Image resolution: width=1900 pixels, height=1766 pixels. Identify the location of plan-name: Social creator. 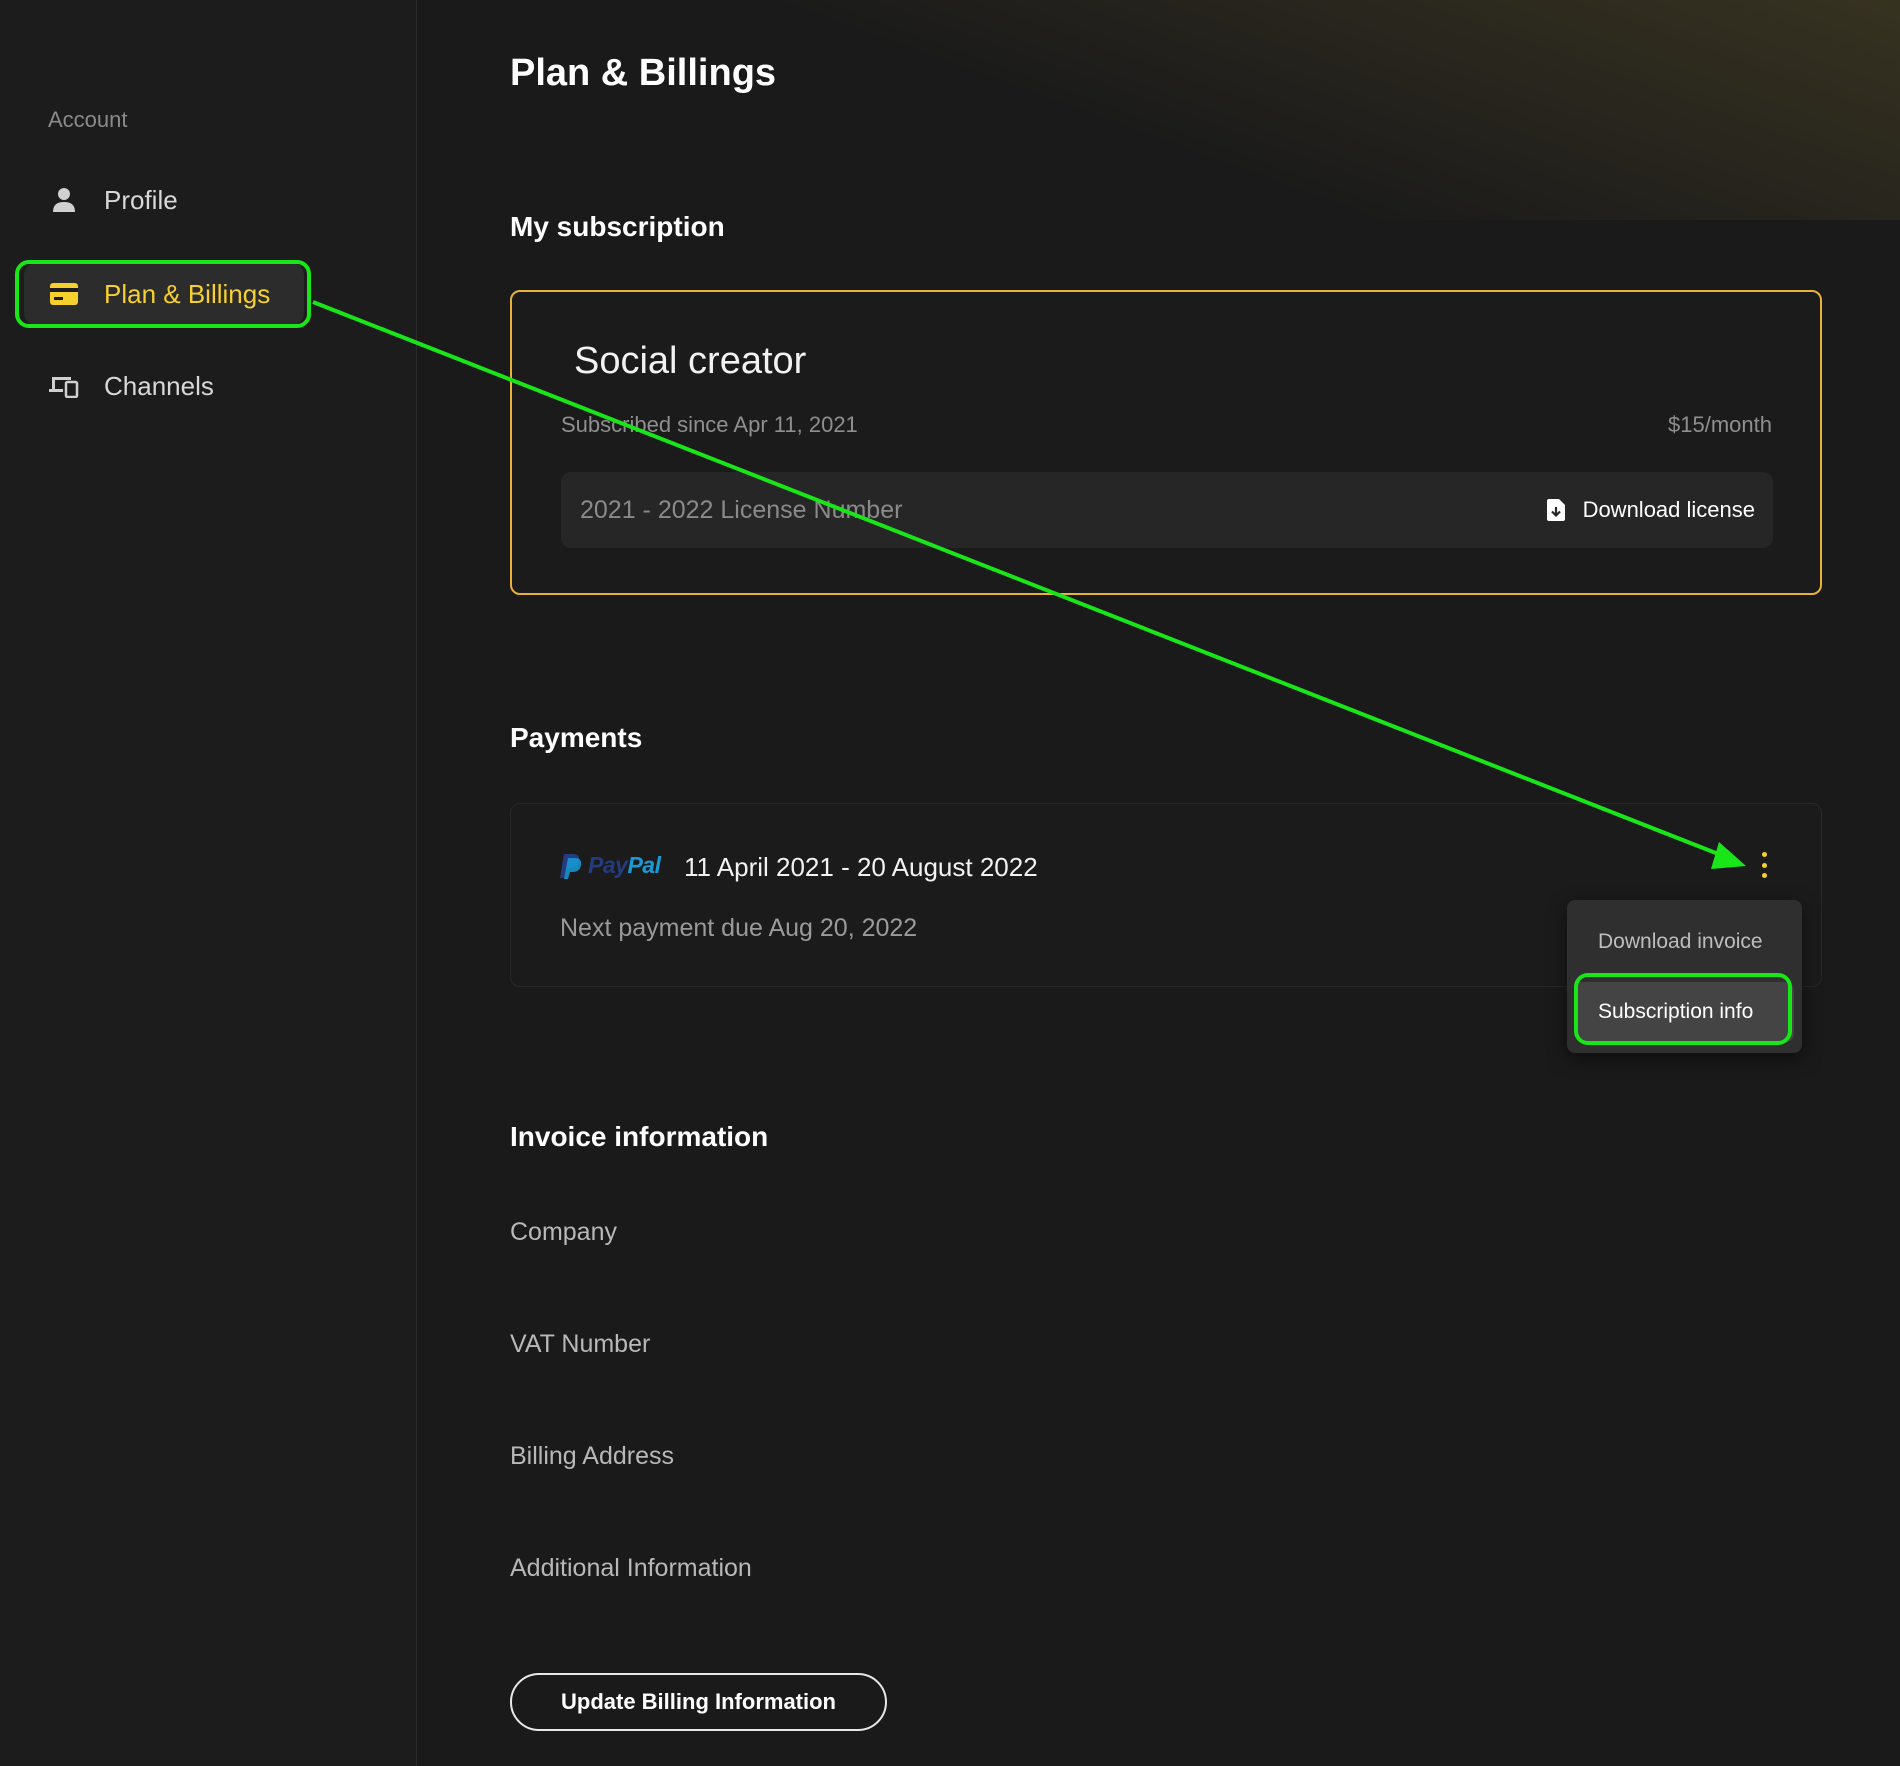
(690, 361).